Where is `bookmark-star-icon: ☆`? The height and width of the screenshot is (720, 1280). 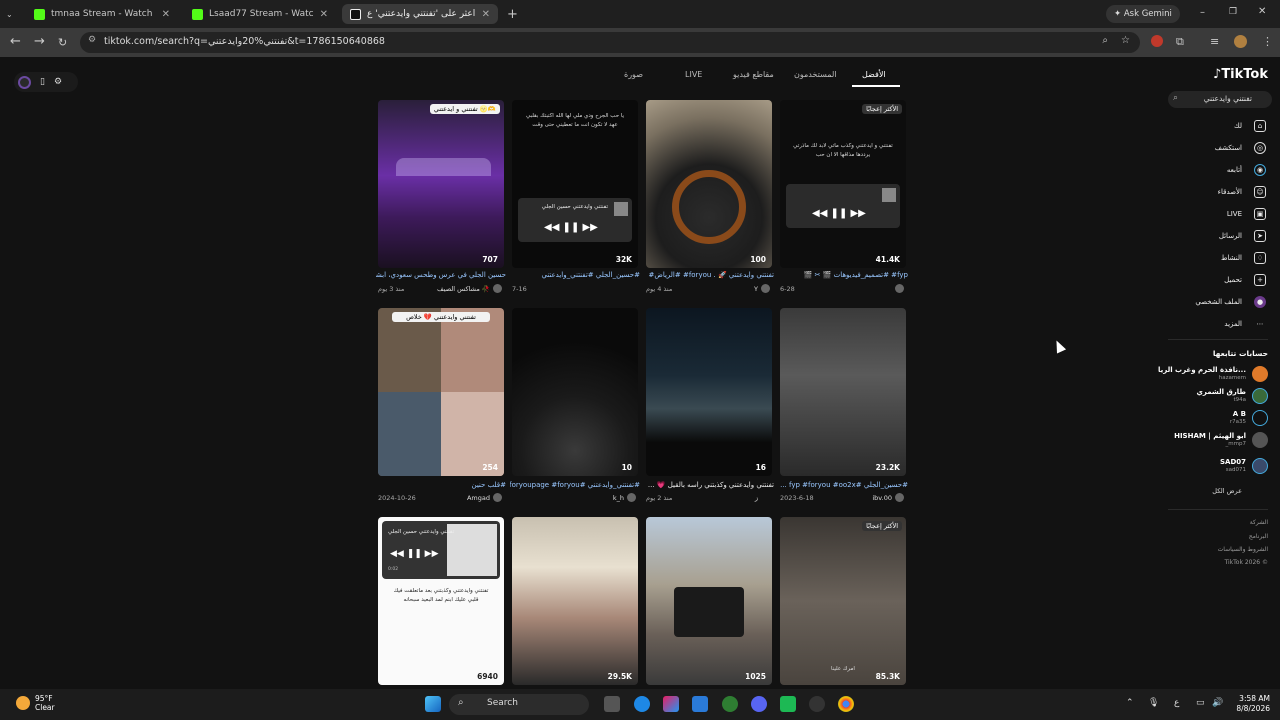 bookmark-star-icon: ☆ is located at coordinates (1125, 40).